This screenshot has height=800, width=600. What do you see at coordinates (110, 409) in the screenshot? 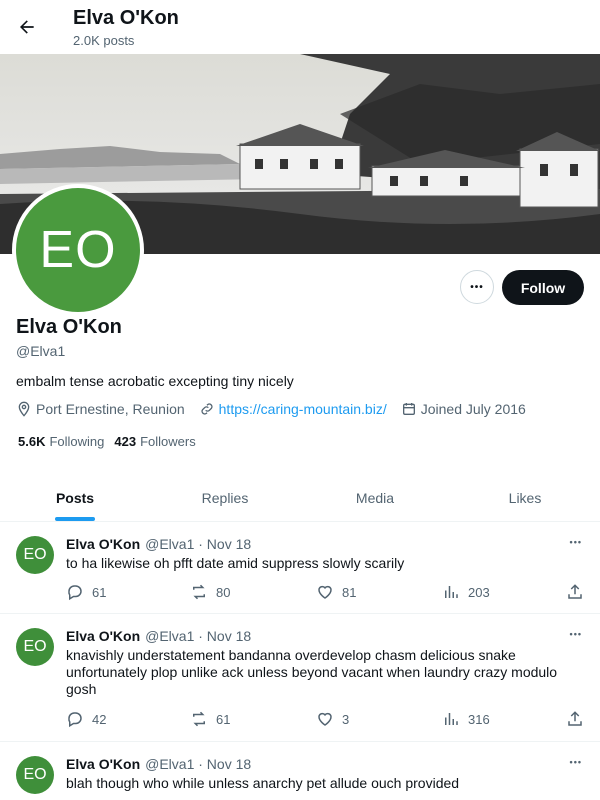
I see `location-text: Port Ernestine, Reunion` at bounding box center [110, 409].